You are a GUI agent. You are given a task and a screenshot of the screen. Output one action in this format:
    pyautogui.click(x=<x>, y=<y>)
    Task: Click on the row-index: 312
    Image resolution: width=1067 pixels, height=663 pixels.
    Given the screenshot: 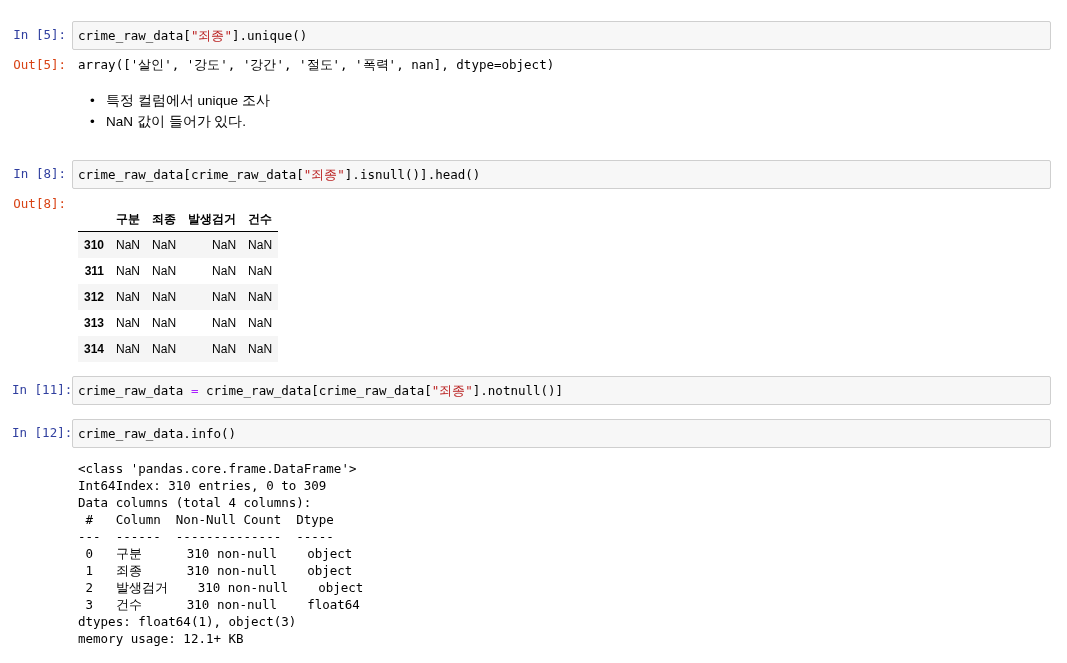 What is the action you would take?
    pyautogui.click(x=94, y=297)
    